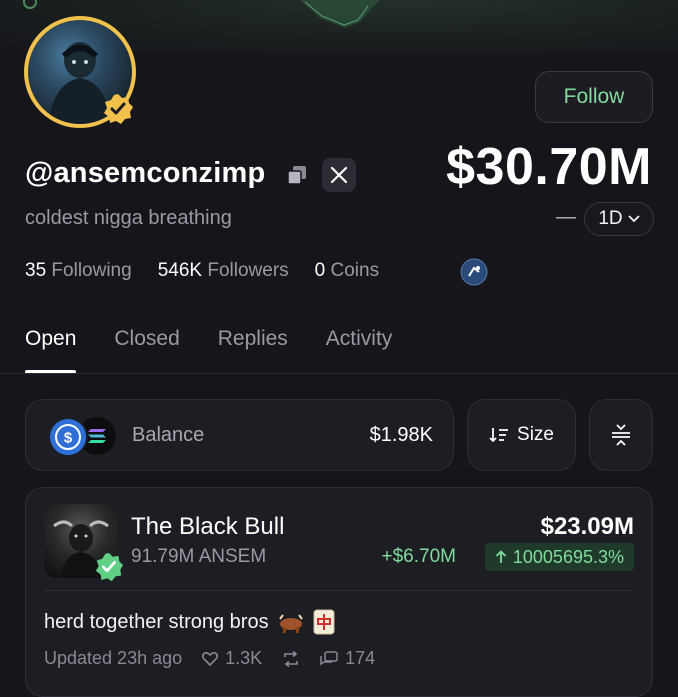  I want to click on post-text: herd together strong bros, so click(156, 621).